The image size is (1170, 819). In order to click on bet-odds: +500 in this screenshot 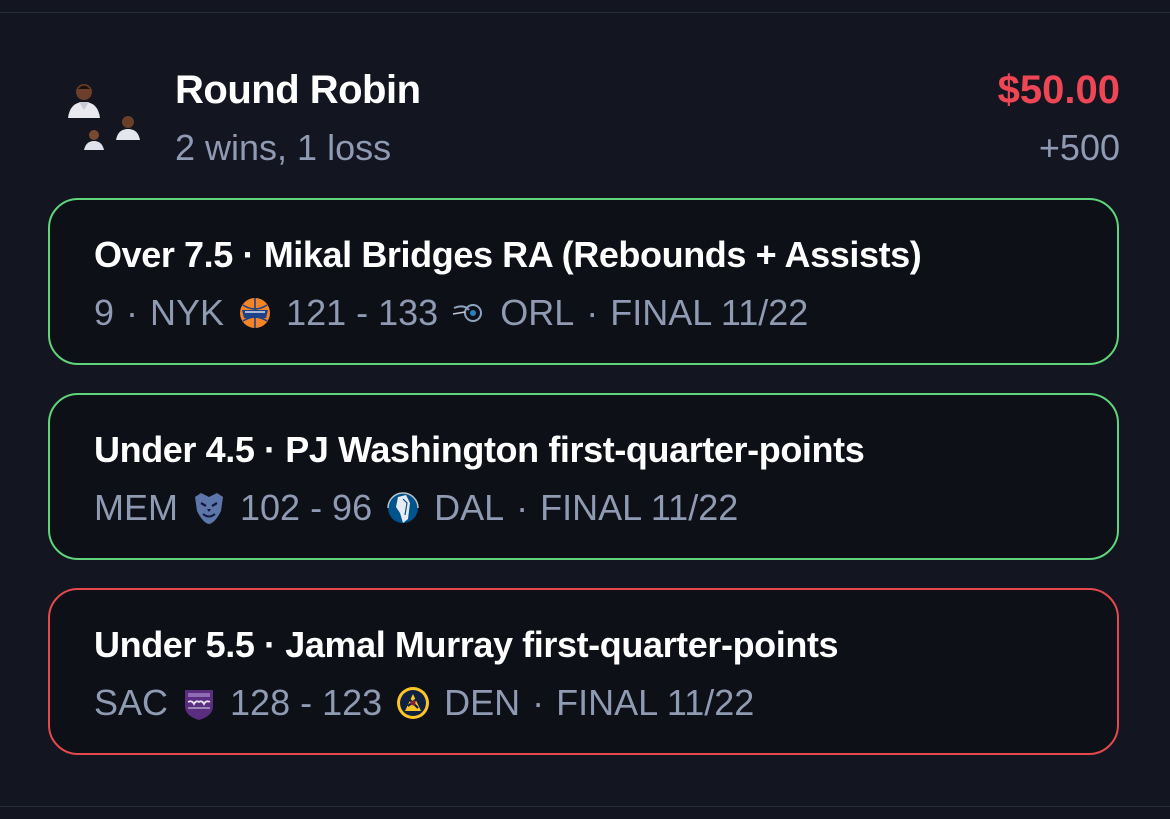, I will do `click(1079, 147)`.